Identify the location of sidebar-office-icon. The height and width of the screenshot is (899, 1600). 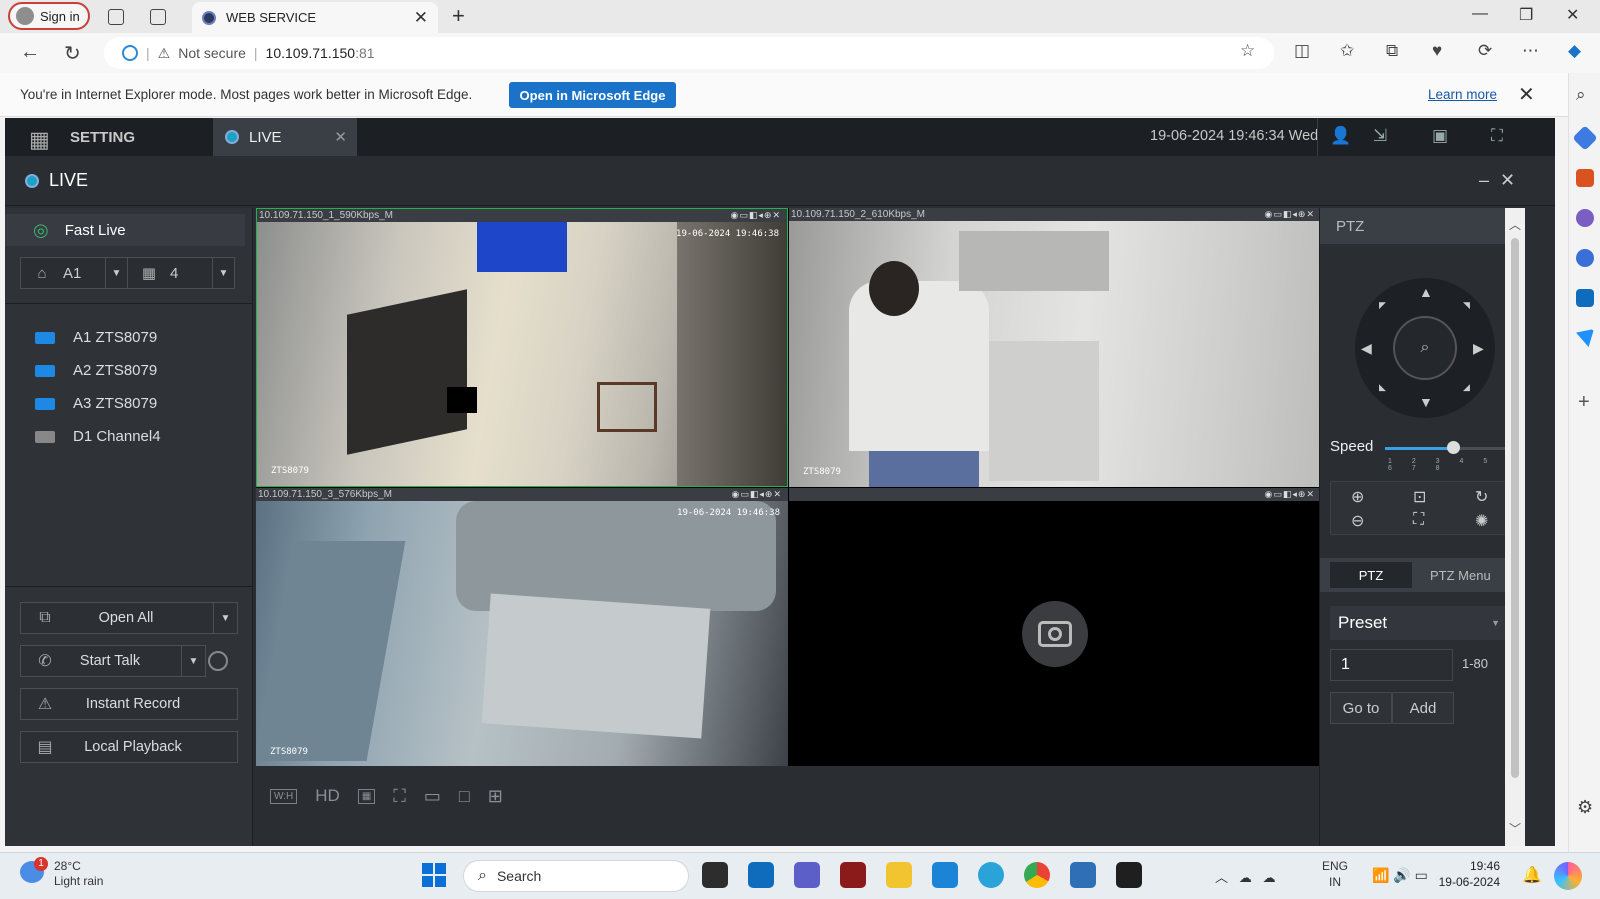
(1585, 258).